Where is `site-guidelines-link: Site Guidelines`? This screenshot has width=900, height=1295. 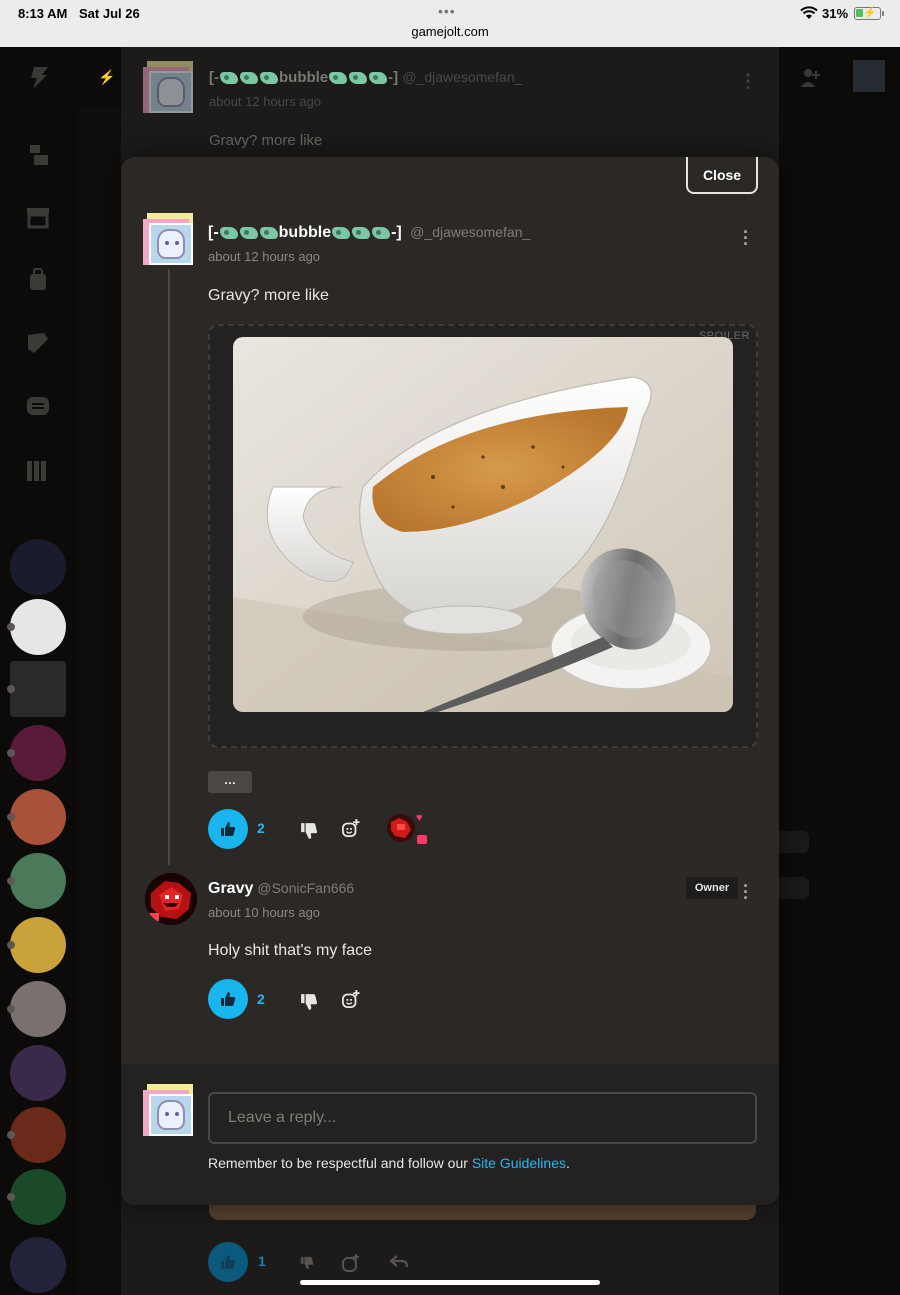 site-guidelines-link: Site Guidelines is located at coordinates (519, 1163).